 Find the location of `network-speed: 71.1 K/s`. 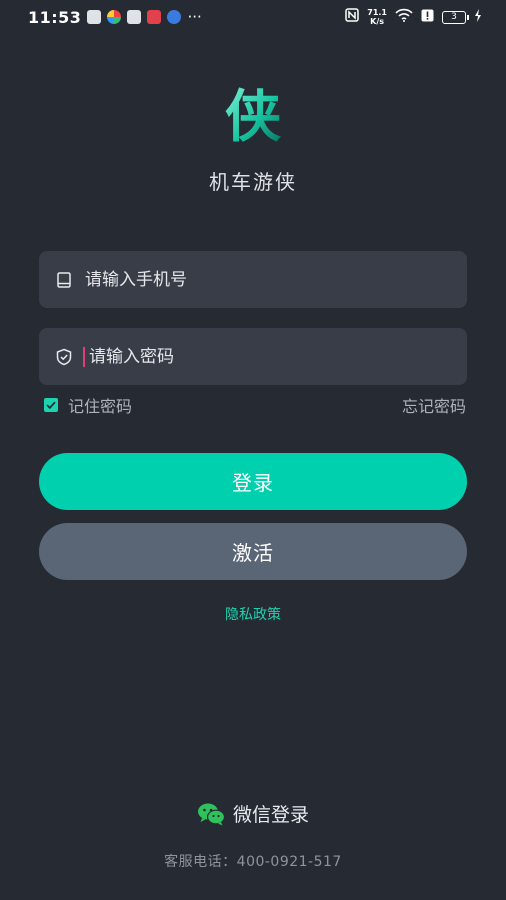

network-speed: 71.1 K/s is located at coordinates (377, 17).